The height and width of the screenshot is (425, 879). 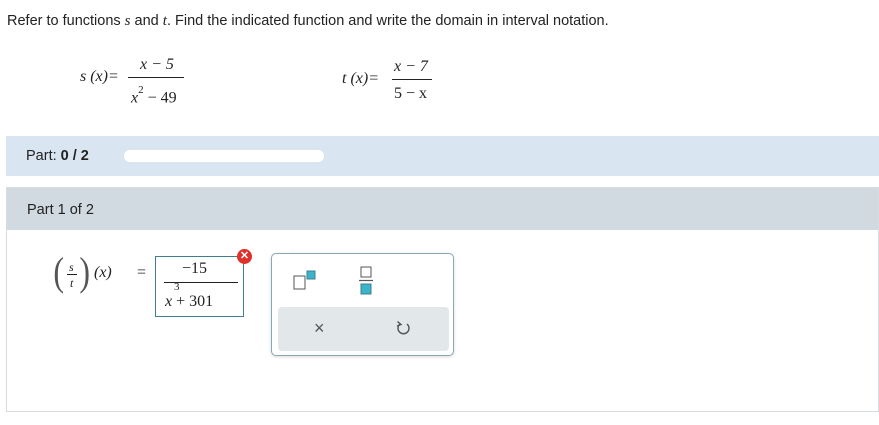 I want to click on function-s-denominator: x2 − 49, so click(x=154, y=95).